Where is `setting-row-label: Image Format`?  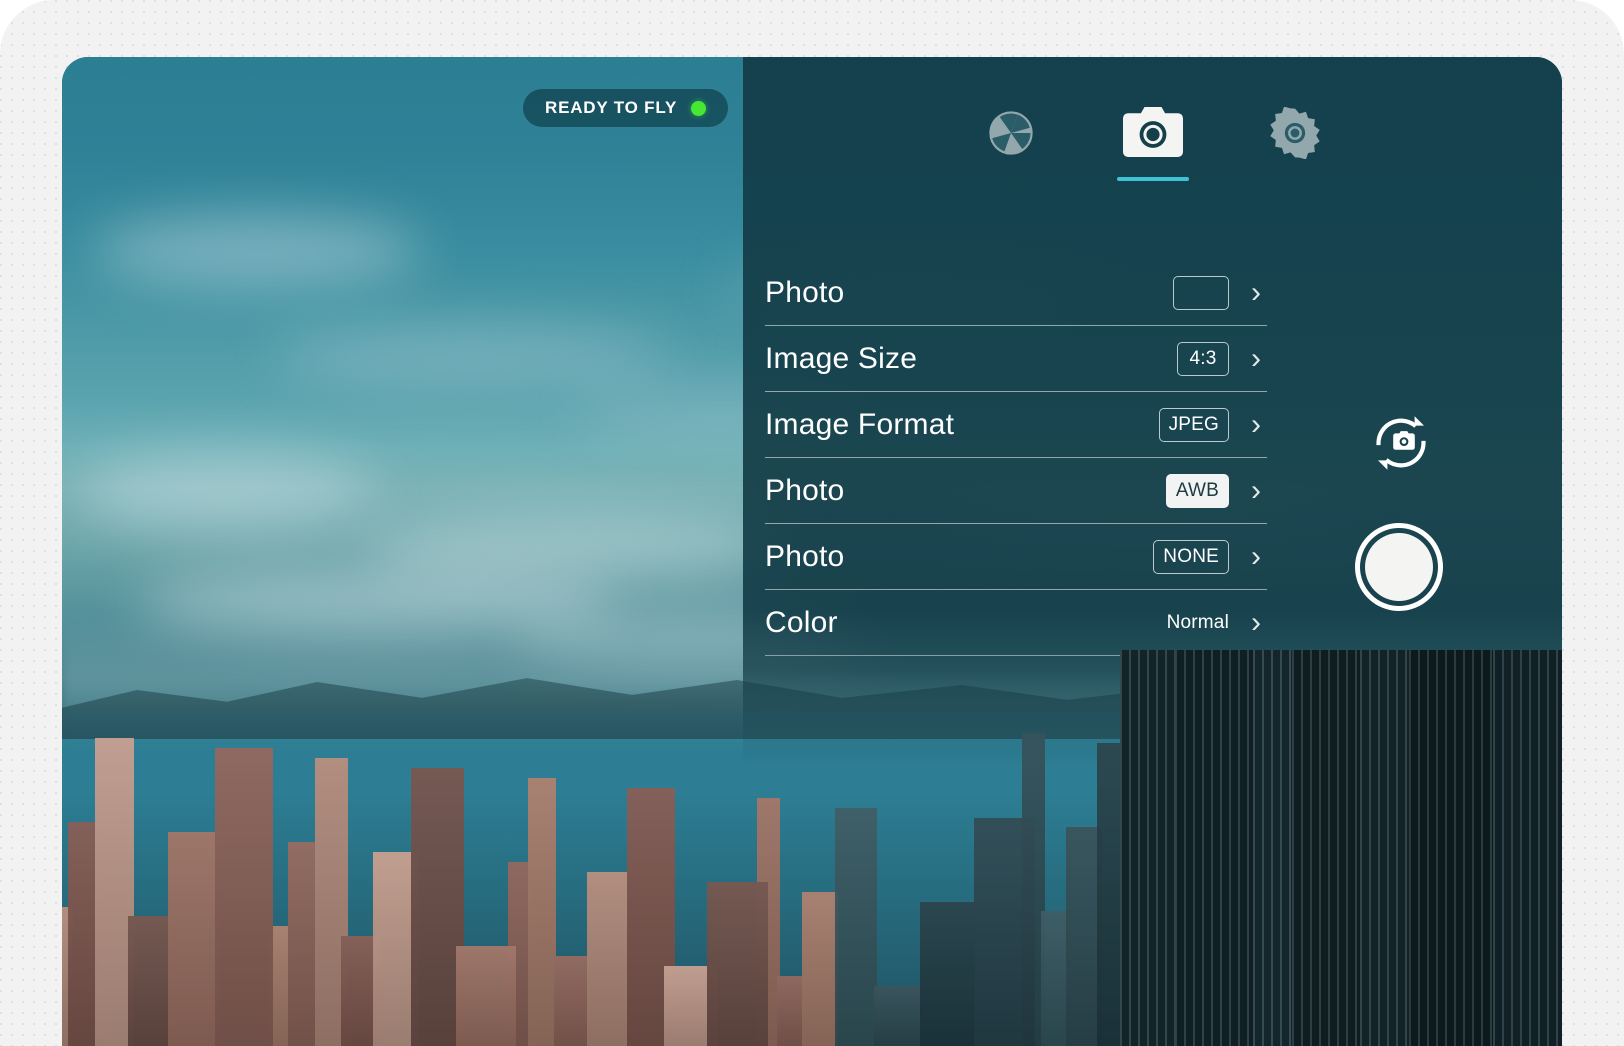
setting-row-label: Image Format is located at coordinates (860, 424).